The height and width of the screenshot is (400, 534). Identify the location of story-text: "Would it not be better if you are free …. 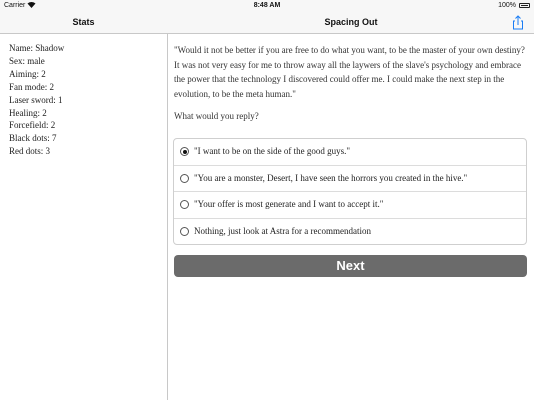
(349, 72).